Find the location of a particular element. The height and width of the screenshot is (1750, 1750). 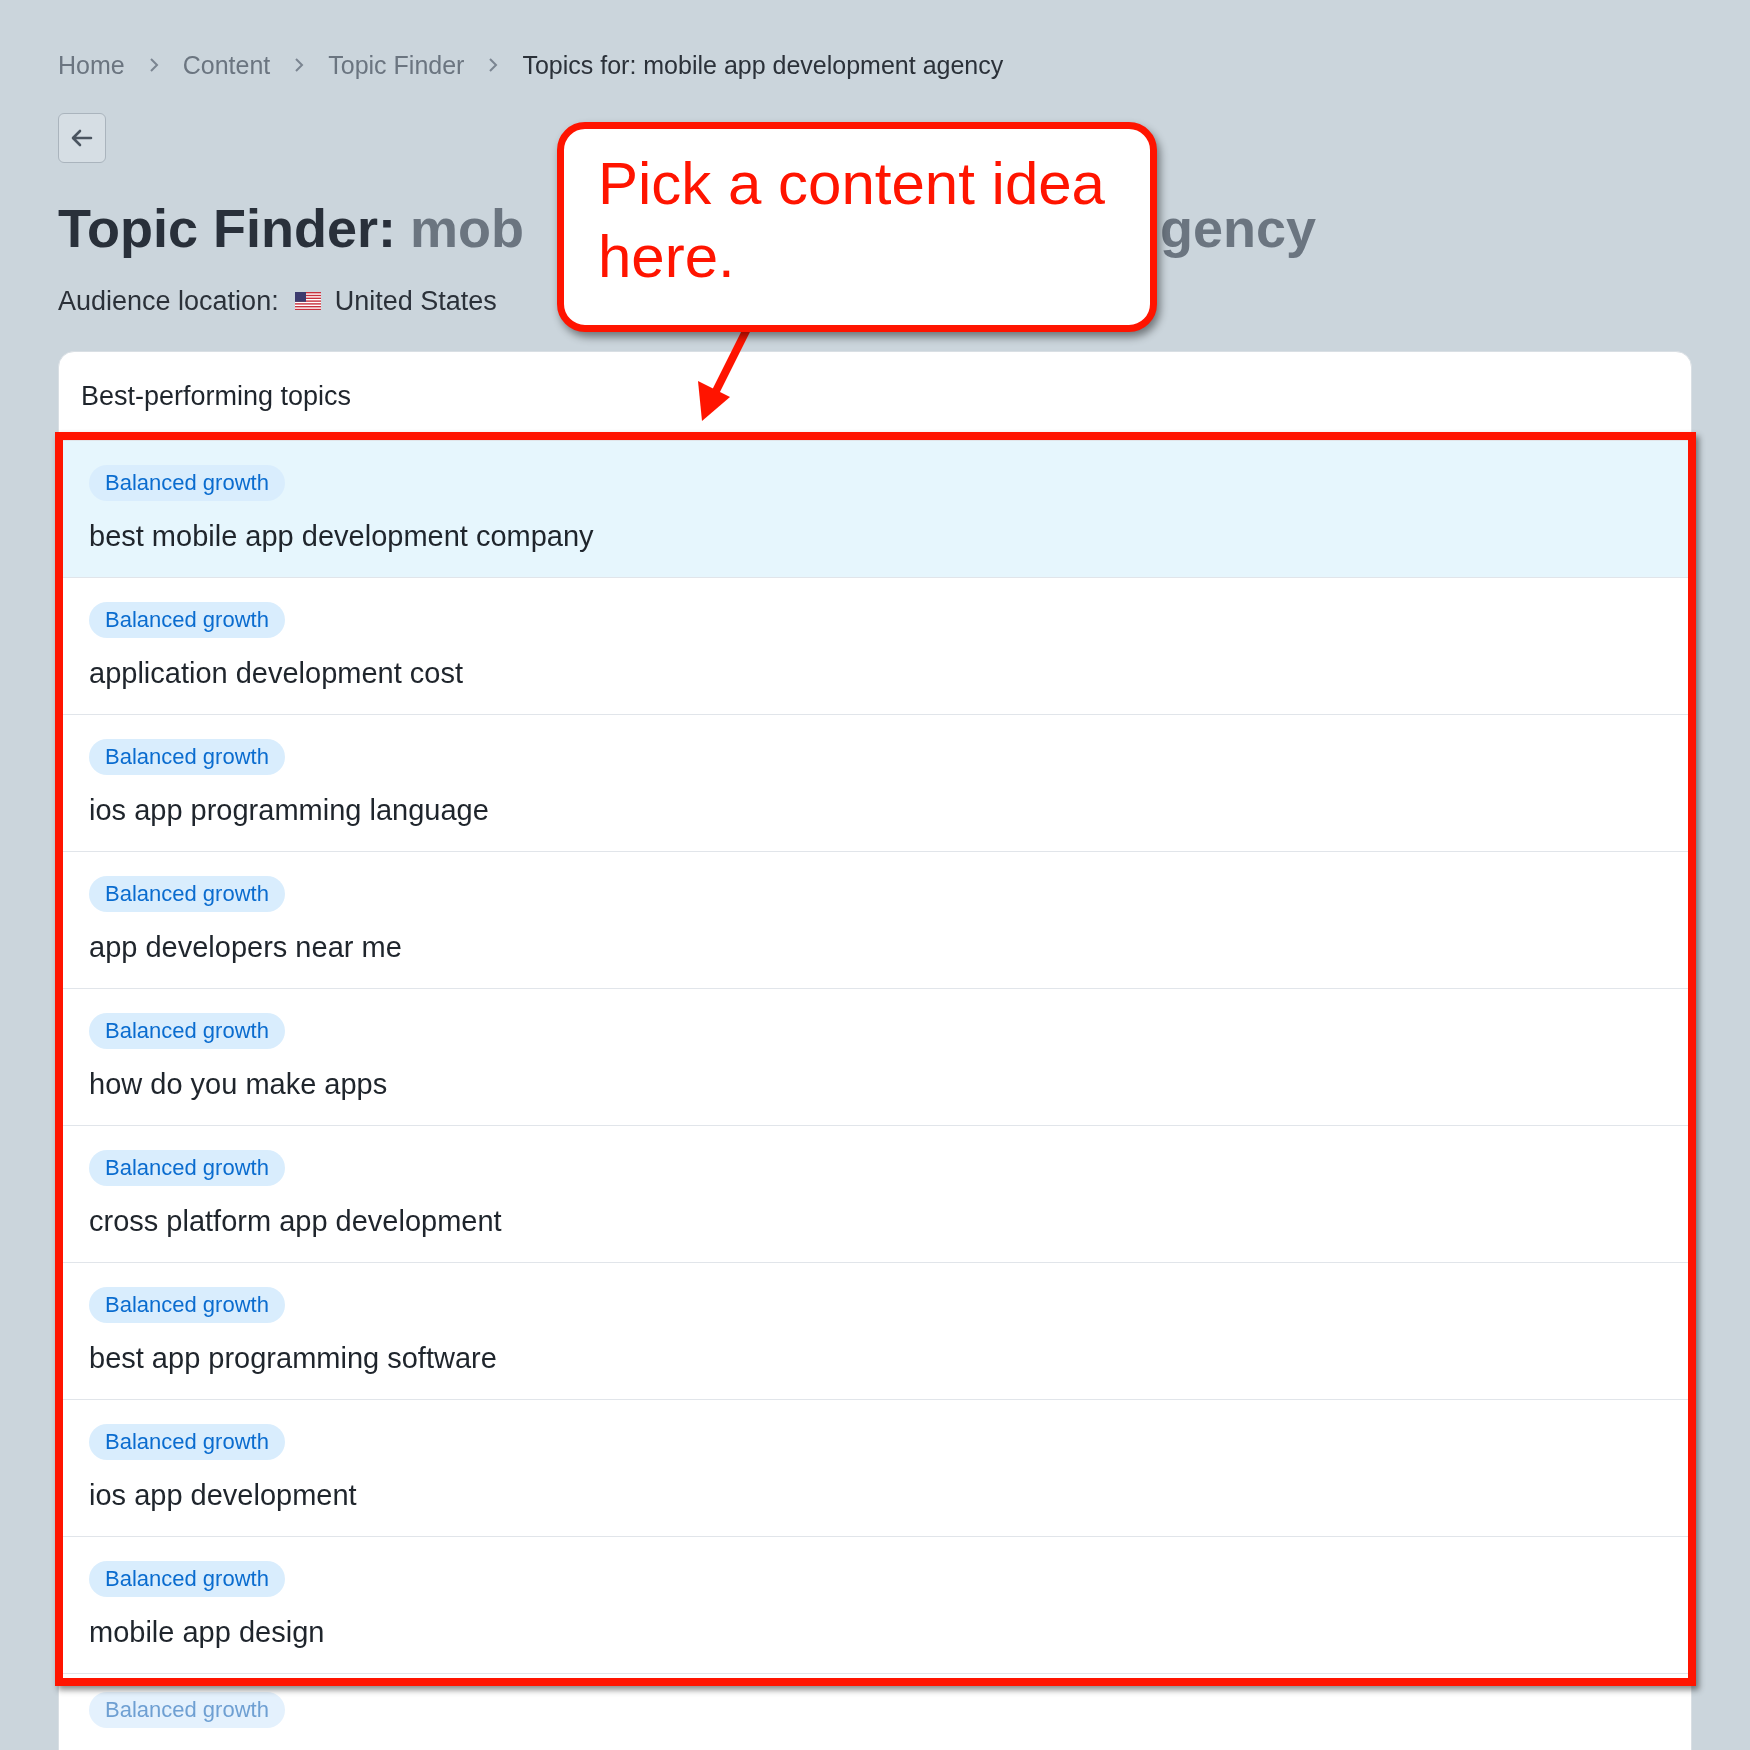

topic-title: best app programming software is located at coordinates (293, 1358).